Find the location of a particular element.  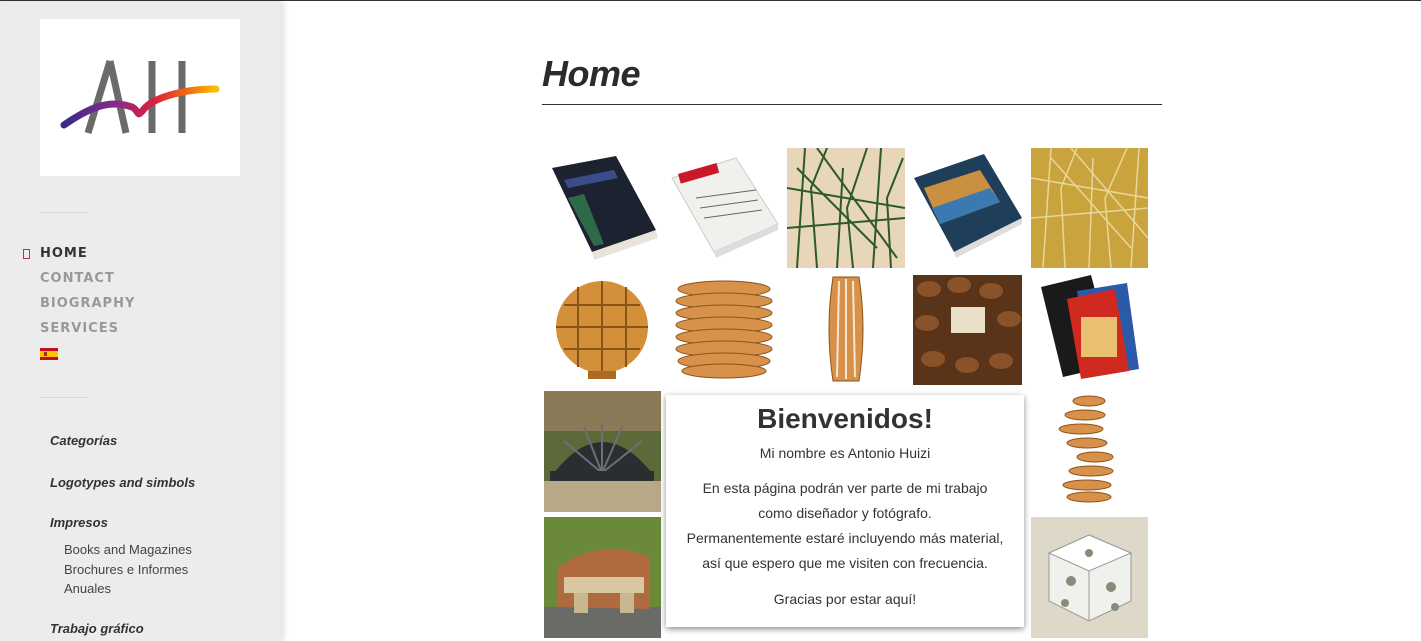

spain-flag-icon is located at coordinates (49, 354).